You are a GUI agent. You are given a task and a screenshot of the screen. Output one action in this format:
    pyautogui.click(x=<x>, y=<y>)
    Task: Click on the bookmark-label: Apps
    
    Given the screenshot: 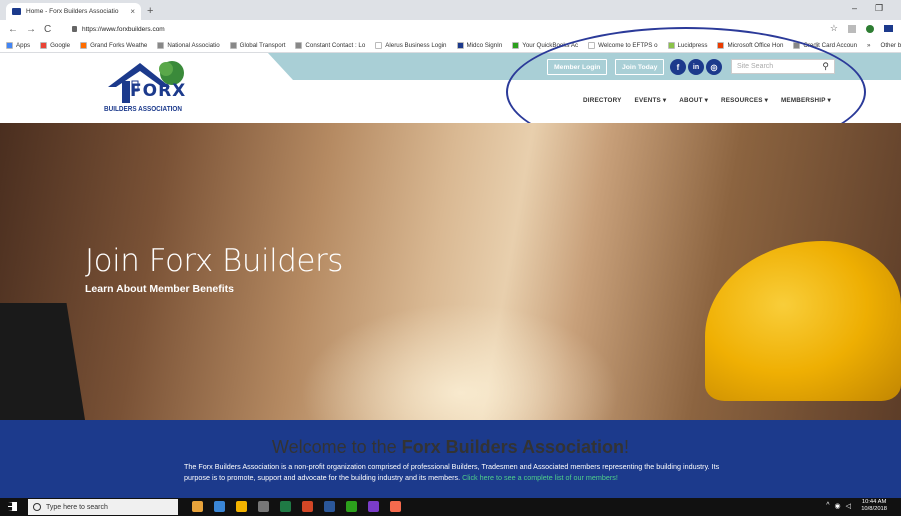 What is the action you would take?
    pyautogui.click(x=23, y=45)
    